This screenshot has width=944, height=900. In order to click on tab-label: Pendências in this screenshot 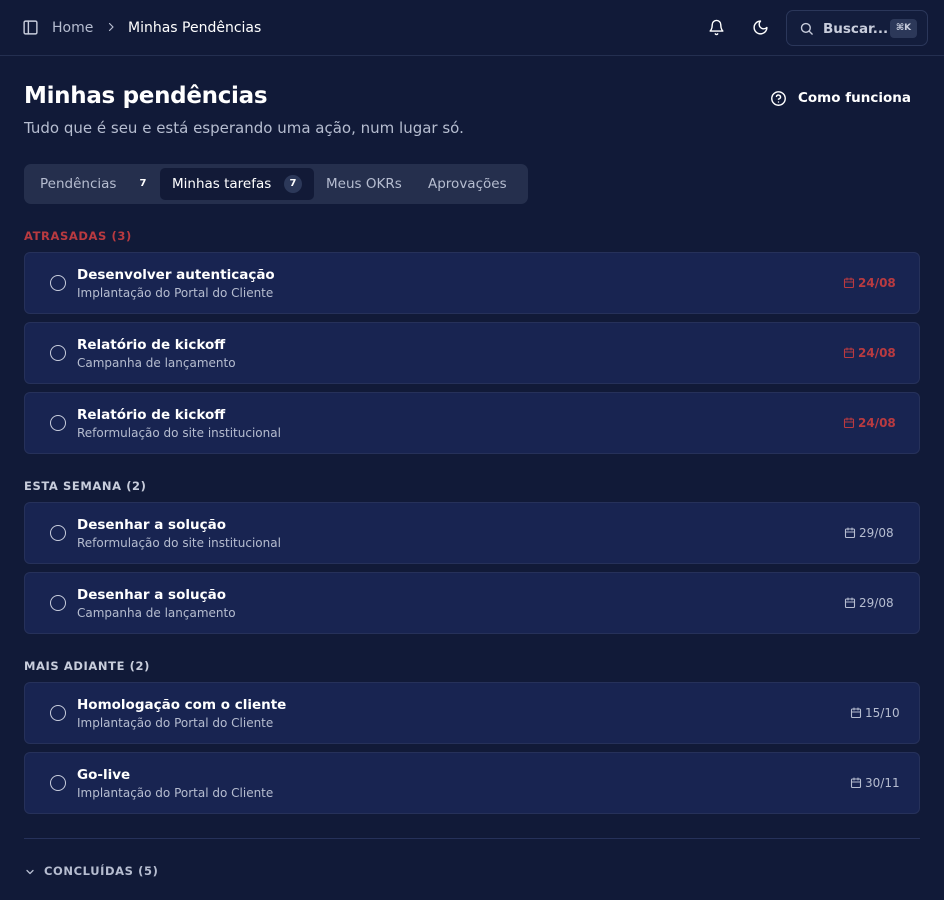, I will do `click(78, 184)`.